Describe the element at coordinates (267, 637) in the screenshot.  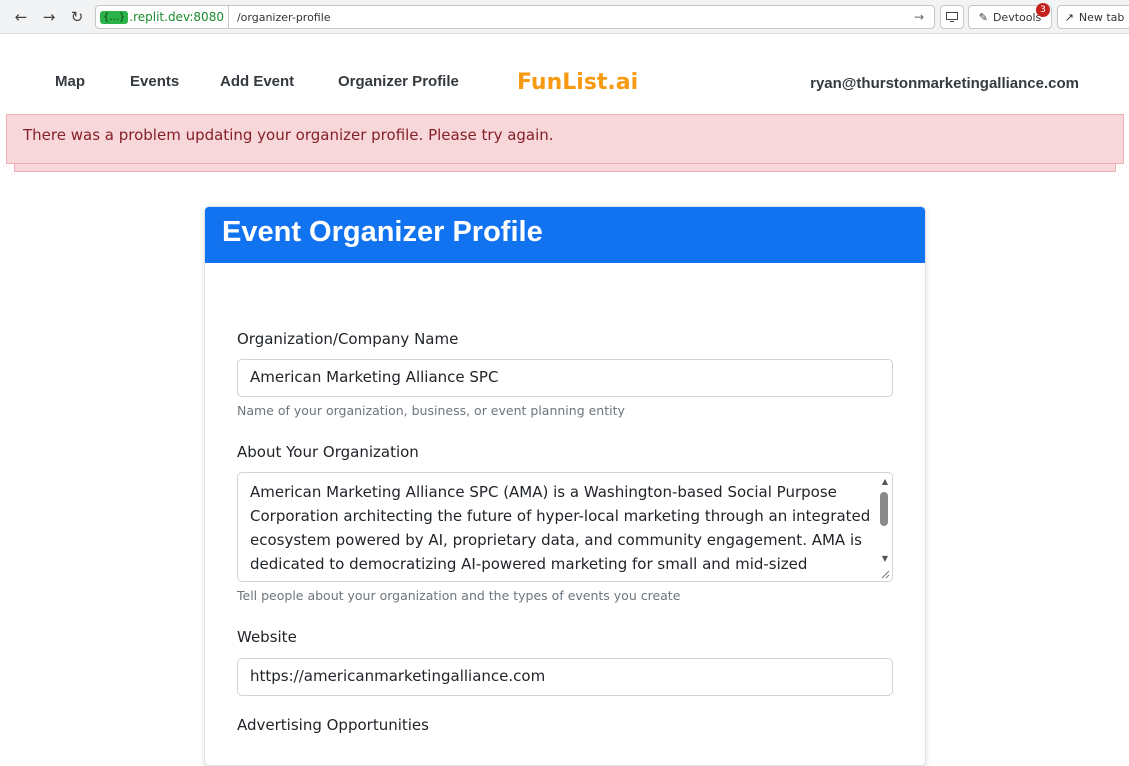
I see `website-label: Website` at that location.